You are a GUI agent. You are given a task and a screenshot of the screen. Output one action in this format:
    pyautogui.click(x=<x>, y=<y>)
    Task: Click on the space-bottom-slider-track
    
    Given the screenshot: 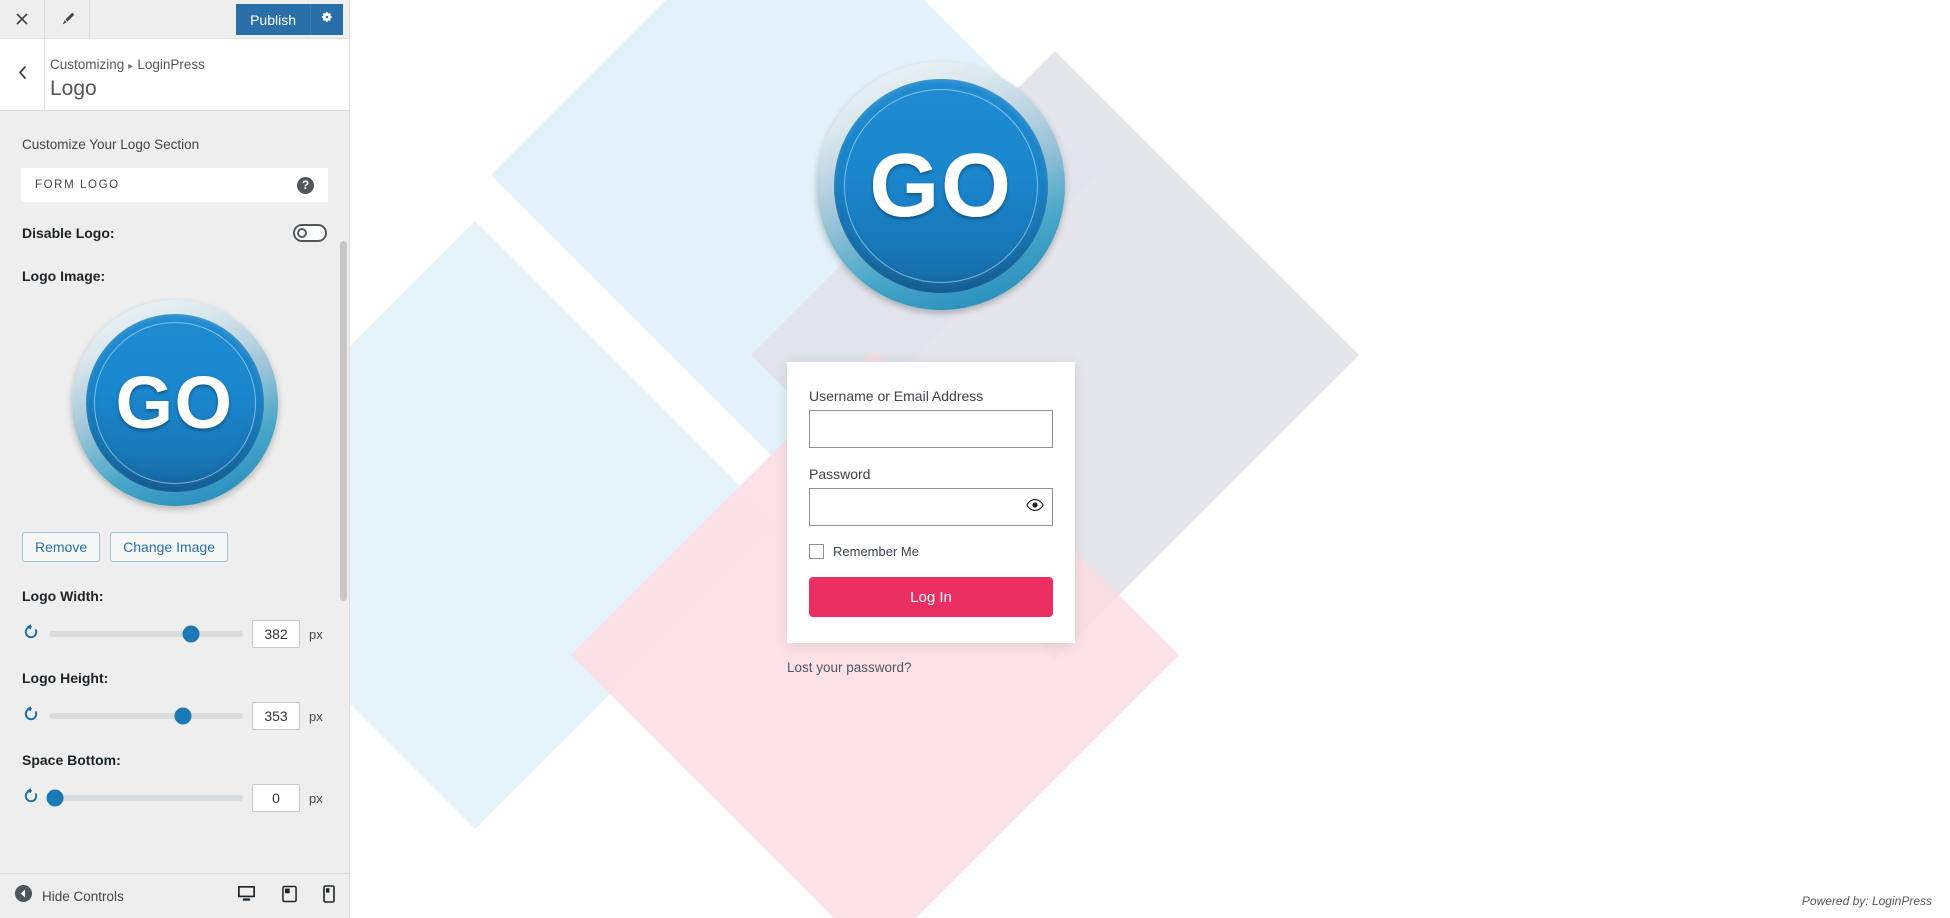 What is the action you would take?
    pyautogui.click(x=144, y=798)
    